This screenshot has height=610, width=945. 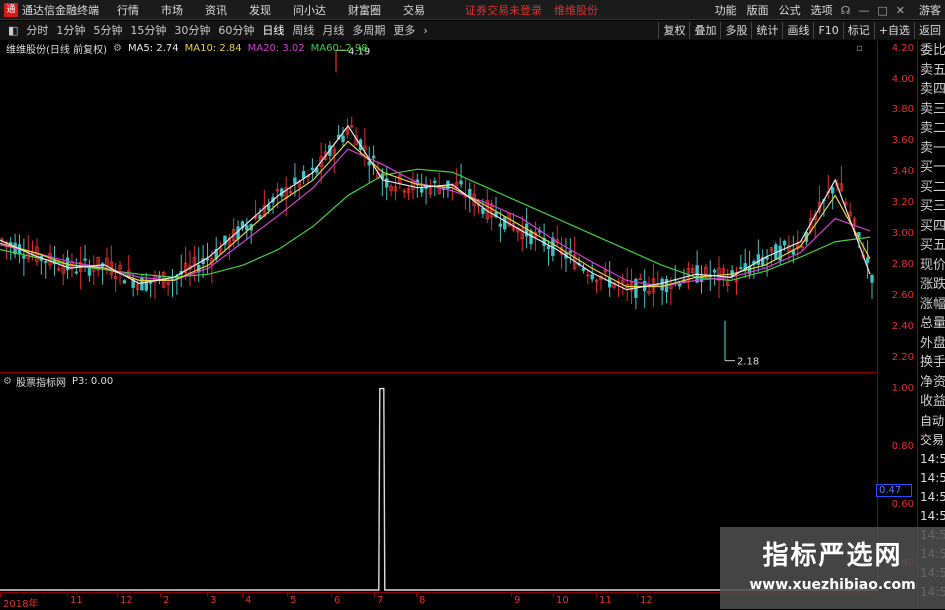 What do you see at coordinates (7, 381) in the screenshot?
I see `indicator-gear-icon: ⚙` at bounding box center [7, 381].